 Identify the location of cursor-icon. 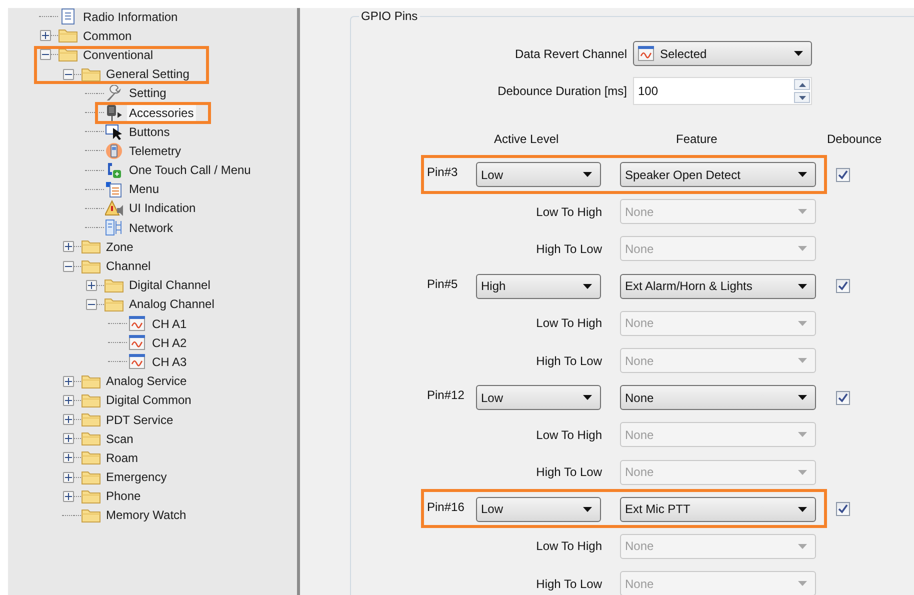
(114, 131).